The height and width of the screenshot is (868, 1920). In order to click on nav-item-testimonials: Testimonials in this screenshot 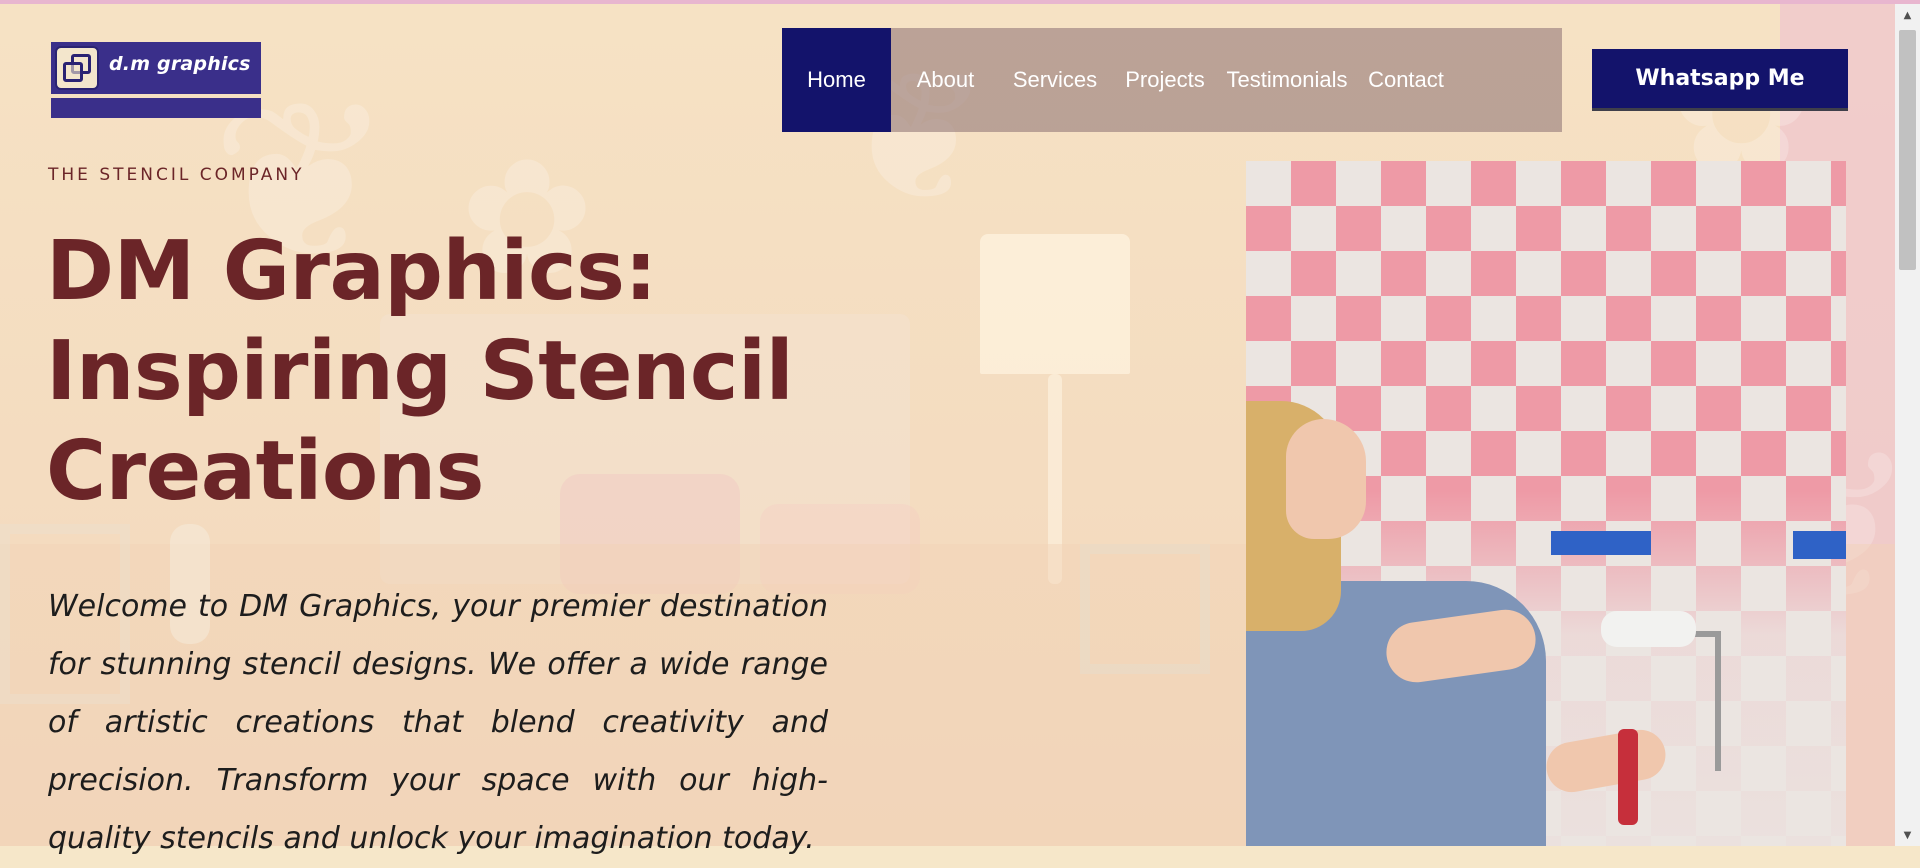, I will do `click(1287, 80)`.